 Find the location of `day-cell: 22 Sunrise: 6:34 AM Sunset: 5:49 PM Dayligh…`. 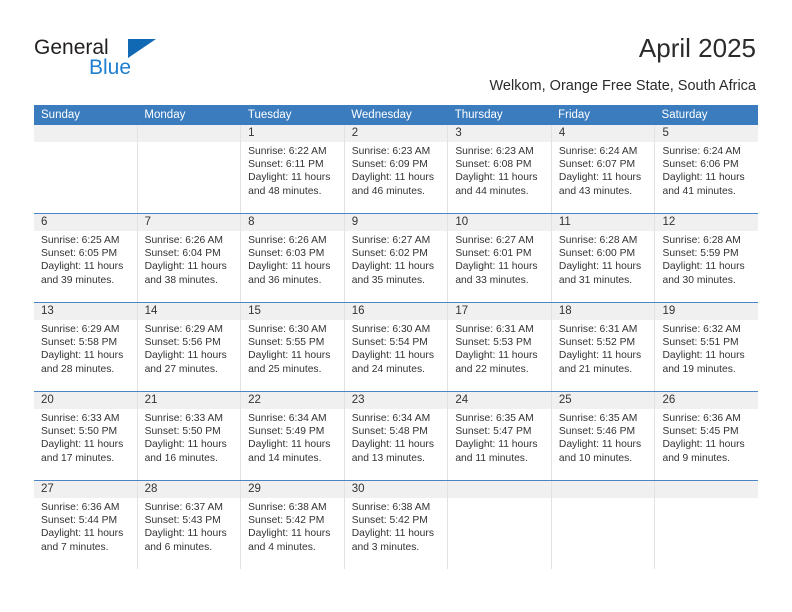

day-cell: 22 Sunrise: 6:34 AM Sunset: 5:49 PM Dayligh… is located at coordinates (293, 436).